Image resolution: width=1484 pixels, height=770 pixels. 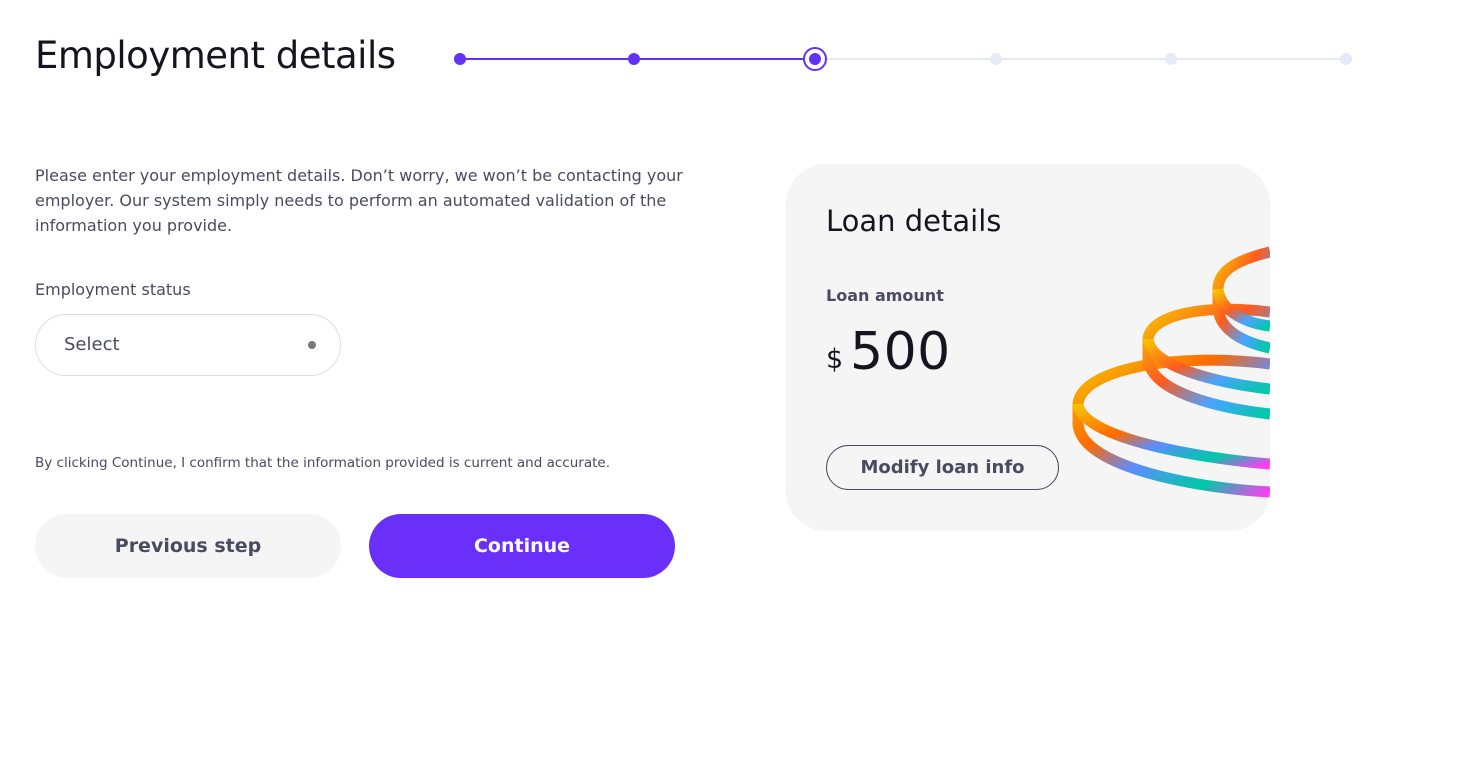 I want to click on step-1-dot, so click(x=460, y=59).